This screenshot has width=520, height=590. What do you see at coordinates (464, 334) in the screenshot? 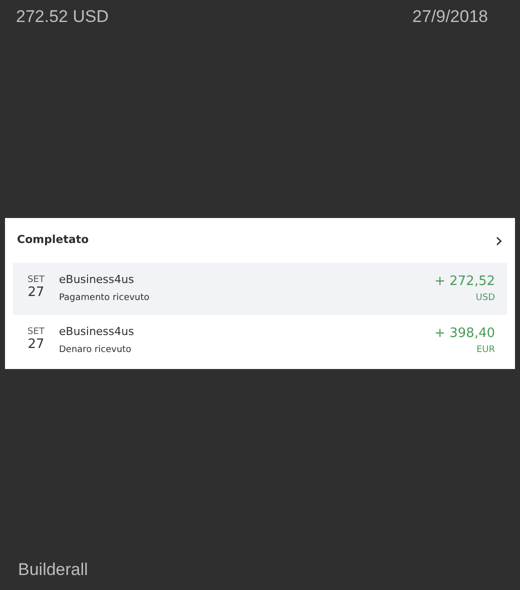
I see `amount-value: + 398,40` at bounding box center [464, 334].